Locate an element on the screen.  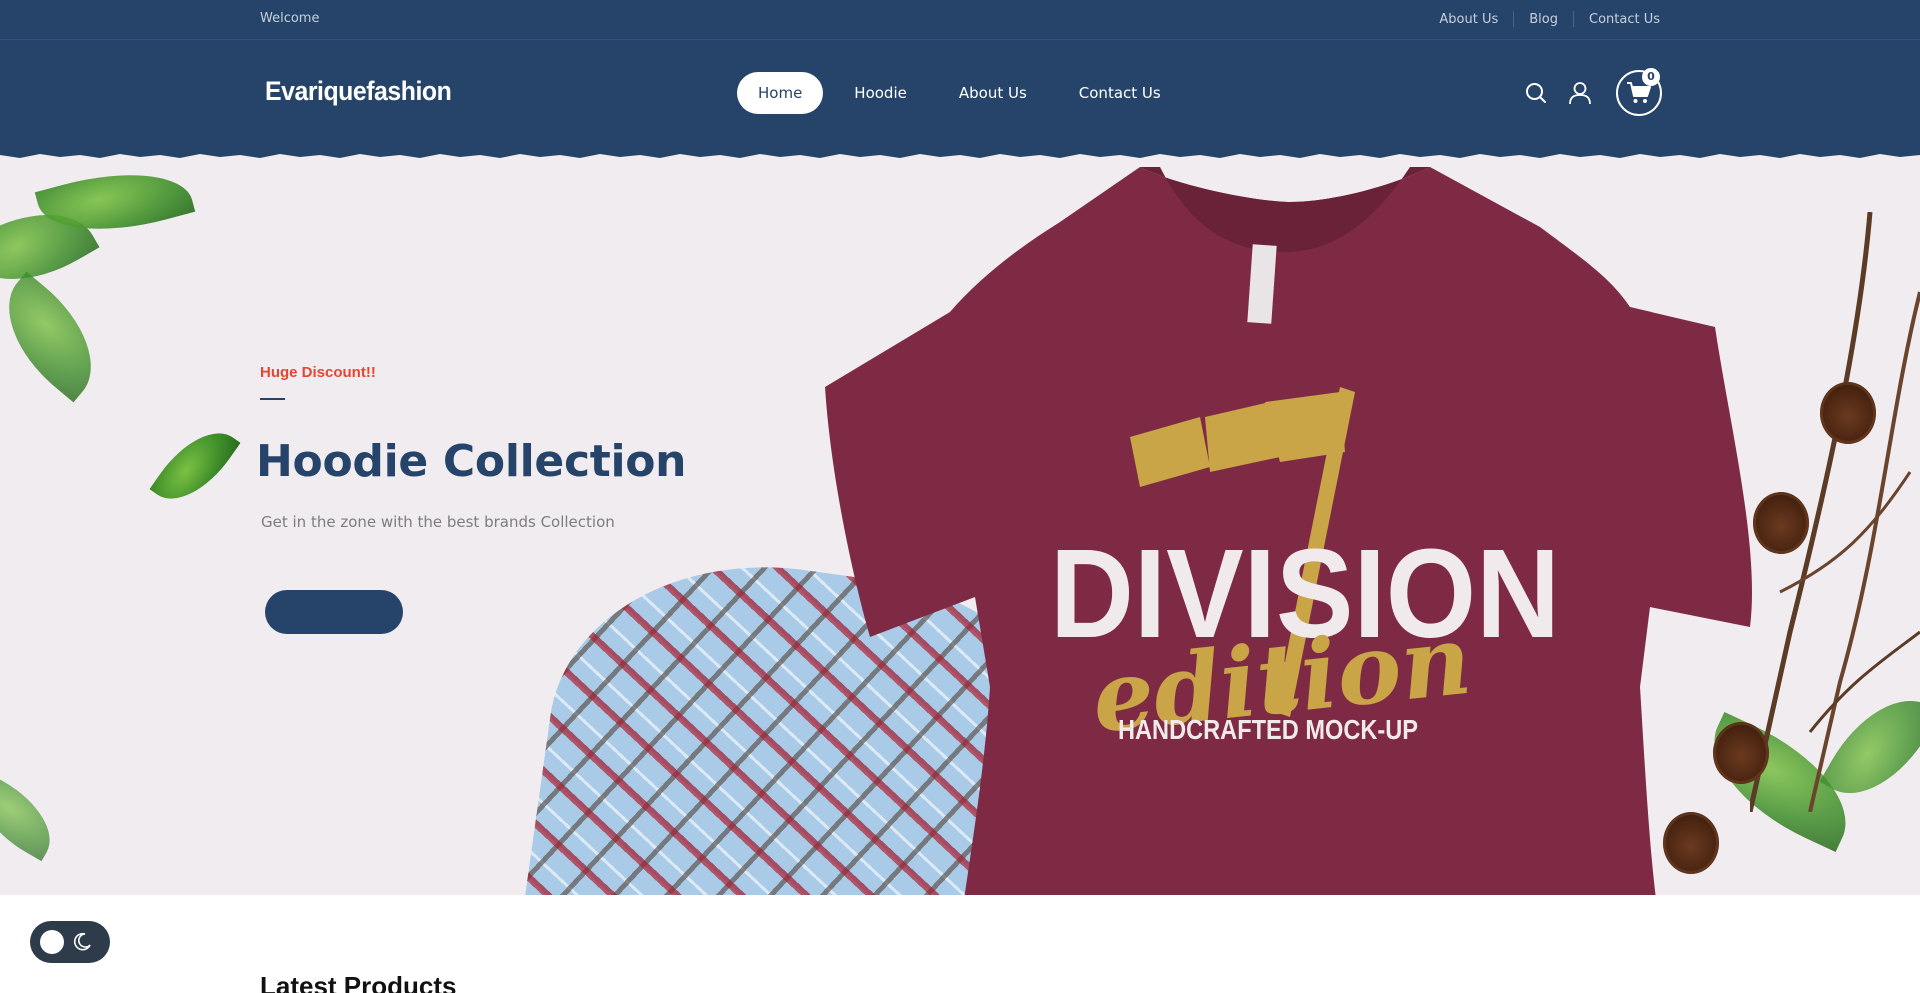
site-logo: Evariquefashion is located at coordinates (358, 91).